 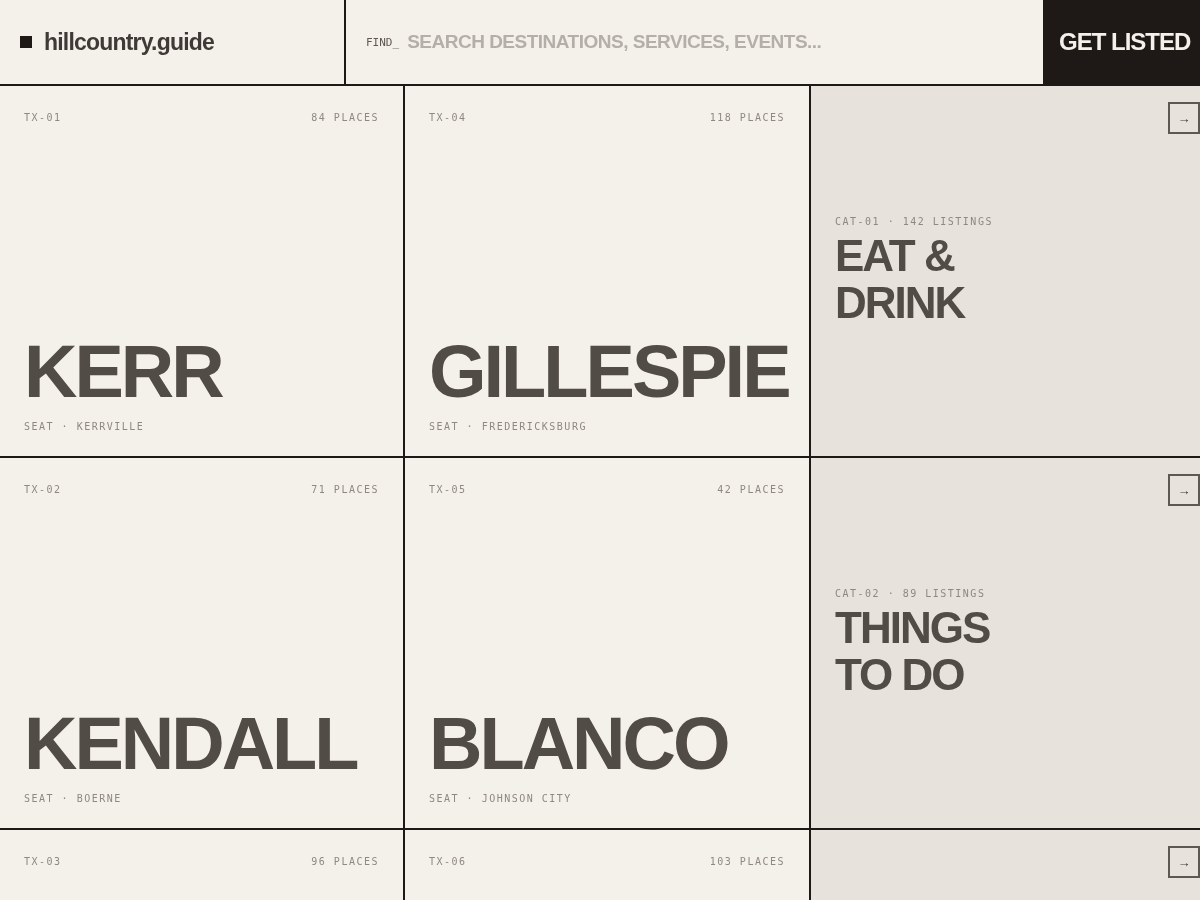 I want to click on county-code: TX-05, so click(x=448, y=489).